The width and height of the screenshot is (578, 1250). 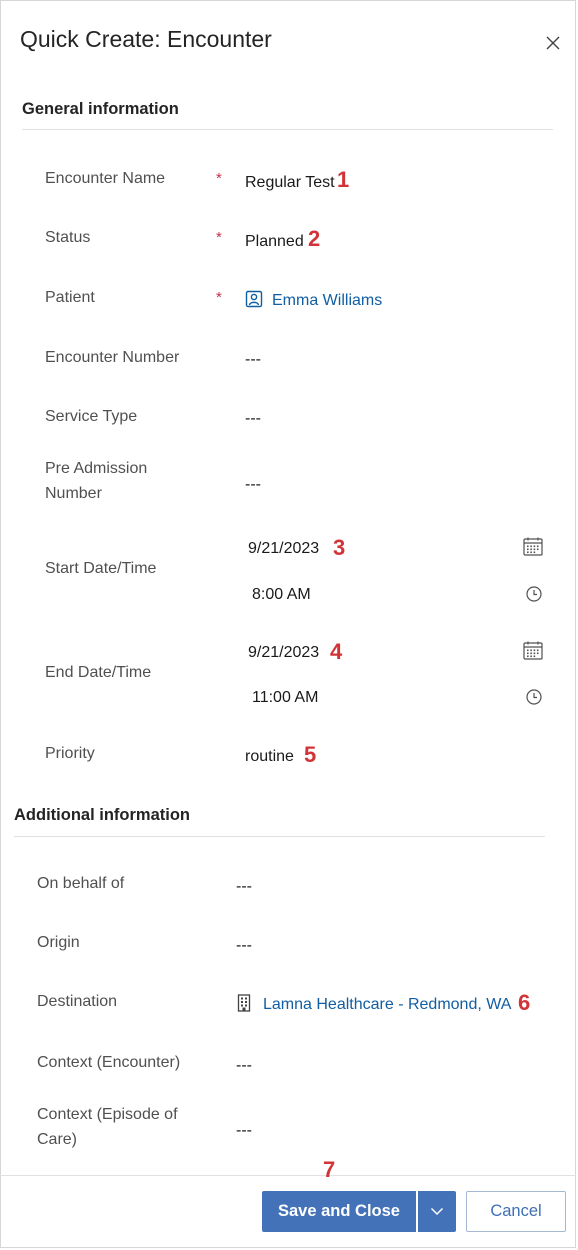 What do you see at coordinates (339, 547) in the screenshot?
I see `annotation-badge: 3` at bounding box center [339, 547].